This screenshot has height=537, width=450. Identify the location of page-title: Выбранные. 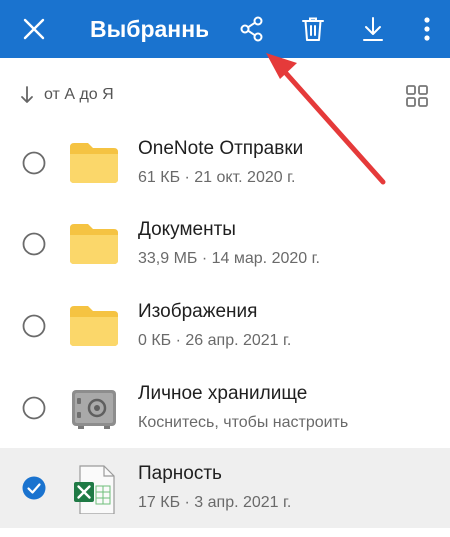
(149, 29).